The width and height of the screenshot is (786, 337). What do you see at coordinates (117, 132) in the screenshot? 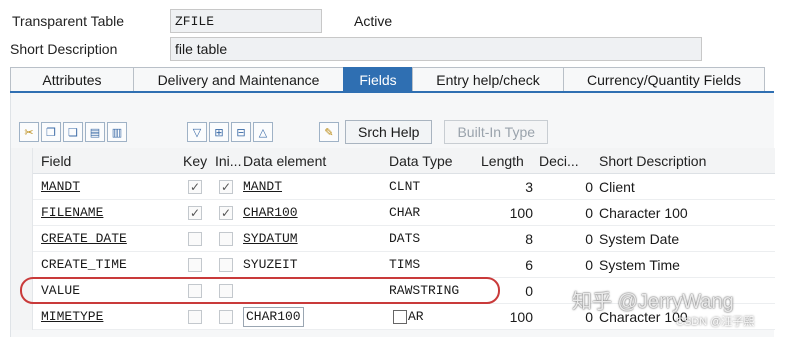
I see `delete-row-icon: ▥` at bounding box center [117, 132].